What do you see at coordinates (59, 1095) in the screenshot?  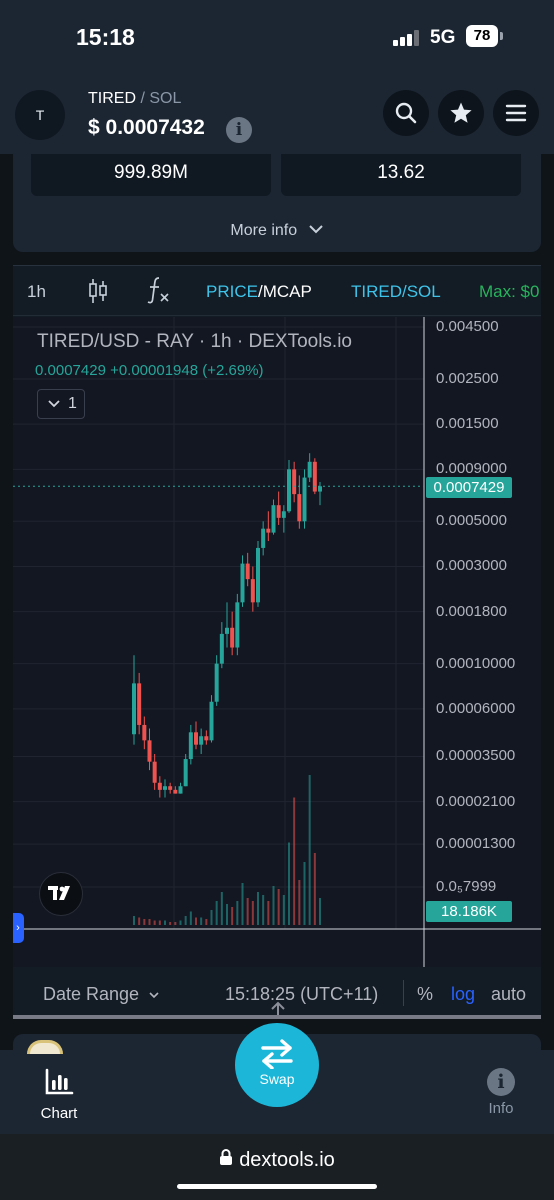 I see `nav-chart-tab: Chart` at bounding box center [59, 1095].